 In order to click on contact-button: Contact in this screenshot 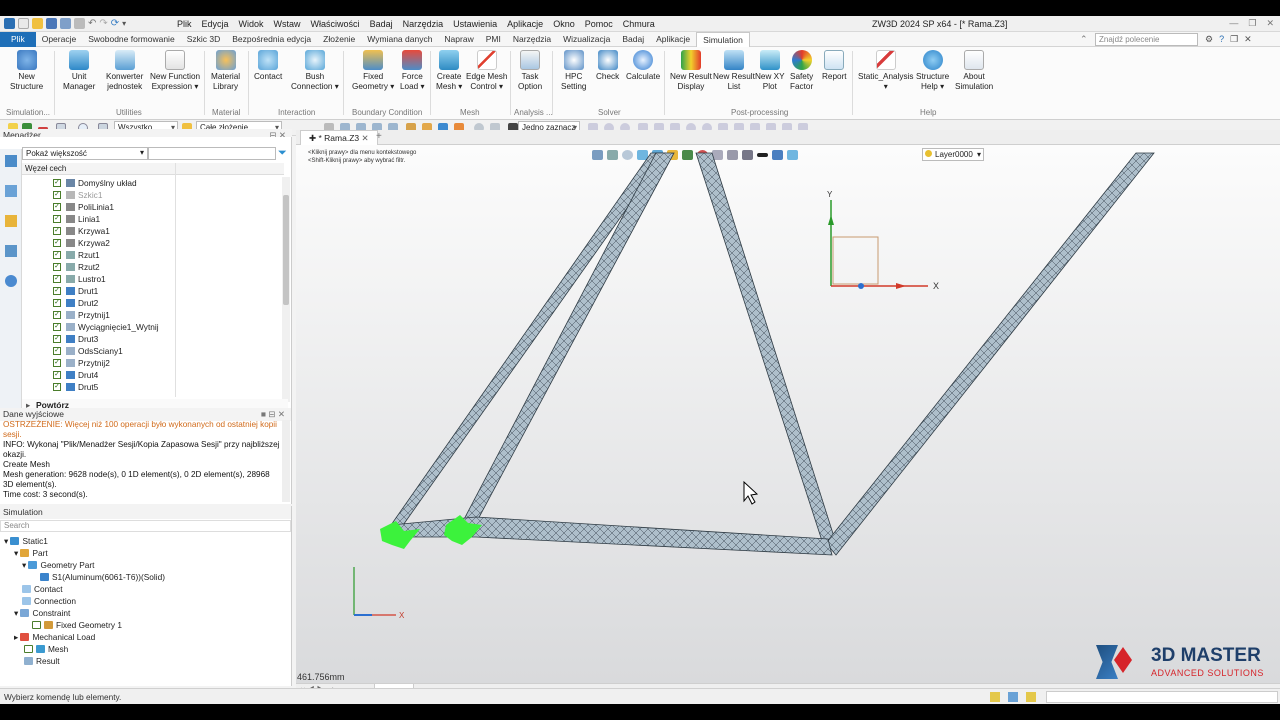, I will do `click(268, 66)`.